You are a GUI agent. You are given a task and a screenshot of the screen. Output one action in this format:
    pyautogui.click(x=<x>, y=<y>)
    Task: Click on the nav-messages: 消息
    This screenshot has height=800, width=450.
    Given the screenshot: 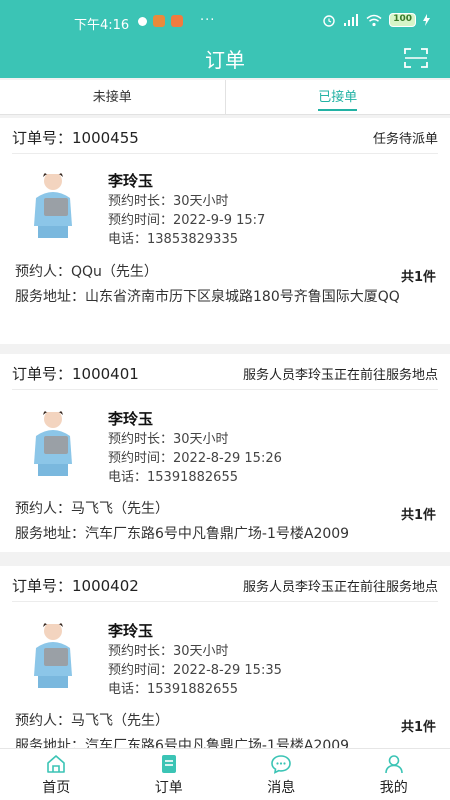 What is the action you would take?
    pyautogui.click(x=281, y=774)
    